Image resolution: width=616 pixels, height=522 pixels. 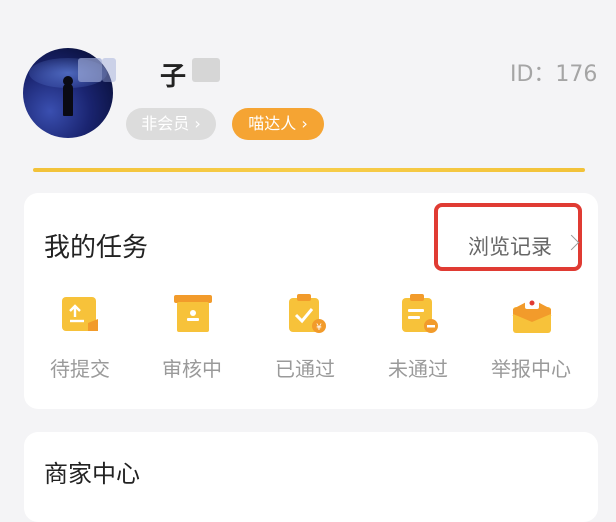 What do you see at coordinates (272, 123) in the screenshot?
I see `talent-badge-label: 喵达人` at bounding box center [272, 123].